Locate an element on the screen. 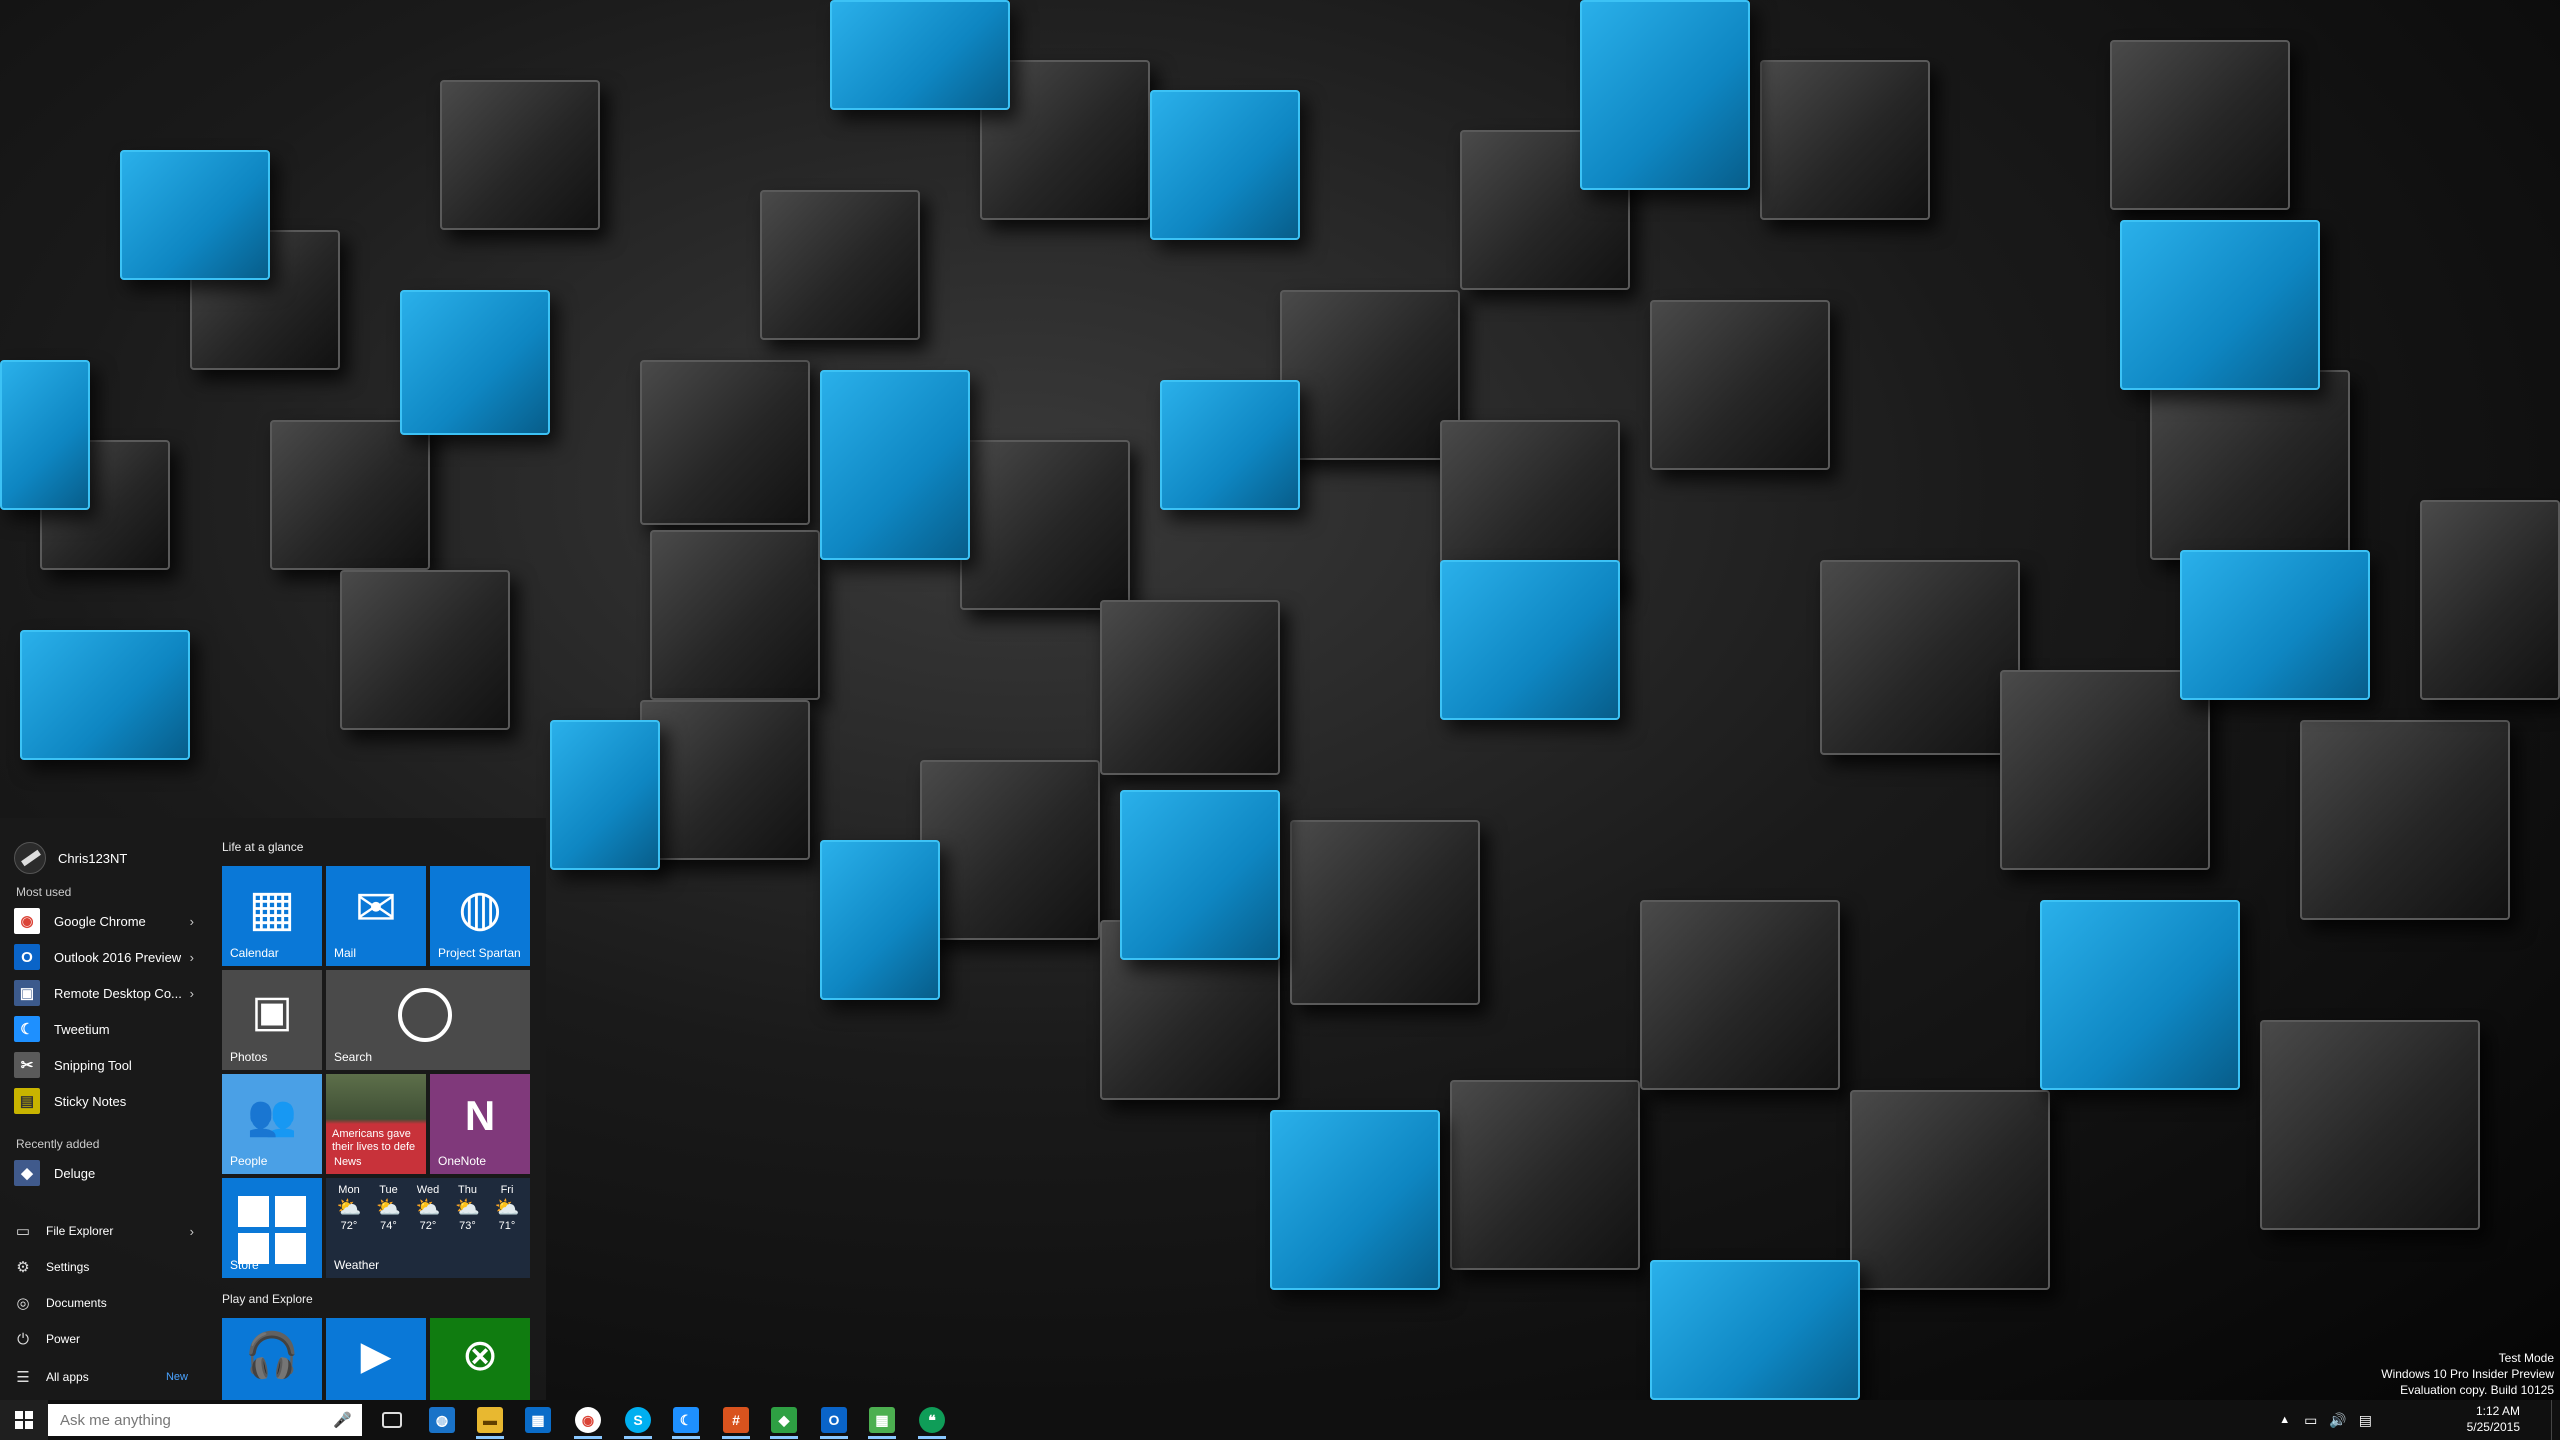  taskbar-app: ▬ is located at coordinates (490, 1420).